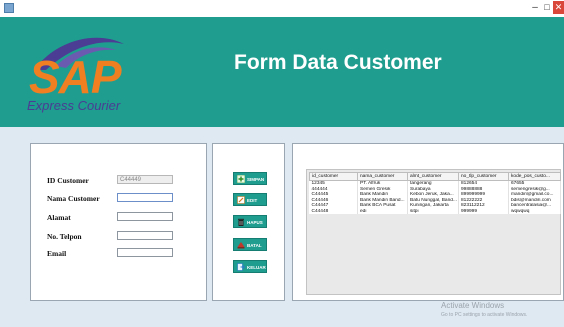 This screenshot has width=564, height=327. What do you see at coordinates (255, 222) in the screenshot?
I see `hapus-label: HAPUS` at bounding box center [255, 222].